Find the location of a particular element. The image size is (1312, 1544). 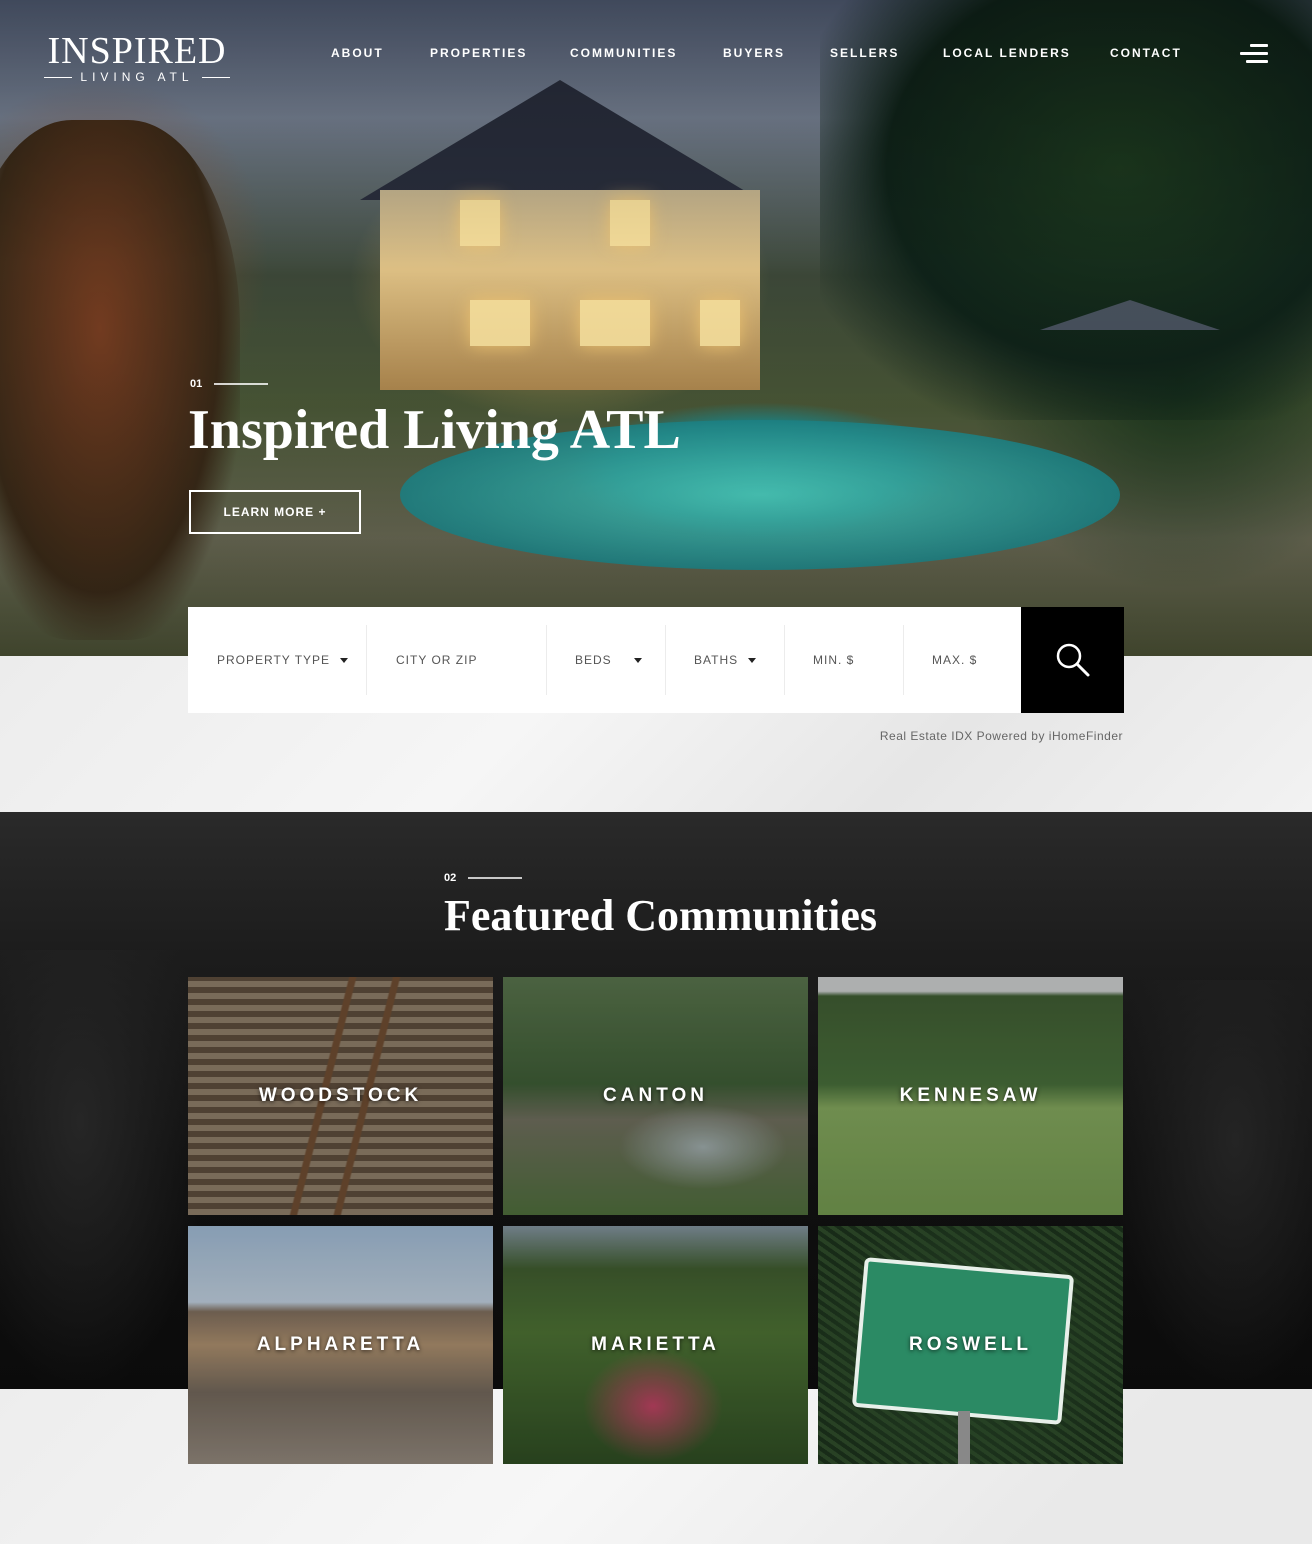

community-card-kennesaw: KENNESAW is located at coordinates (970, 1096).